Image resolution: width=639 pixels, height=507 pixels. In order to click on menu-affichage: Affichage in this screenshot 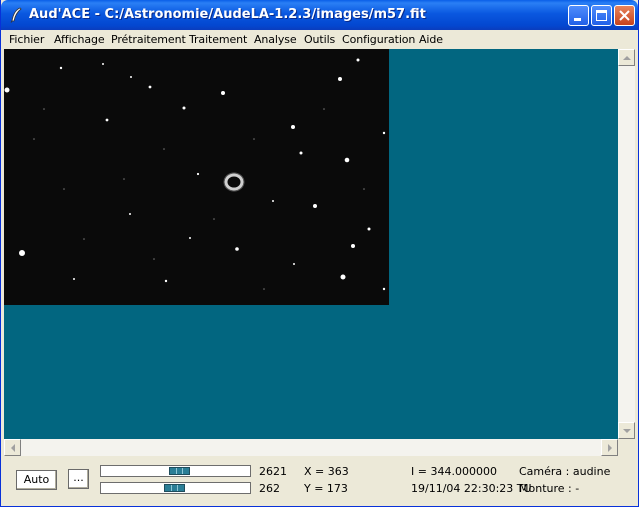, I will do `click(79, 39)`.